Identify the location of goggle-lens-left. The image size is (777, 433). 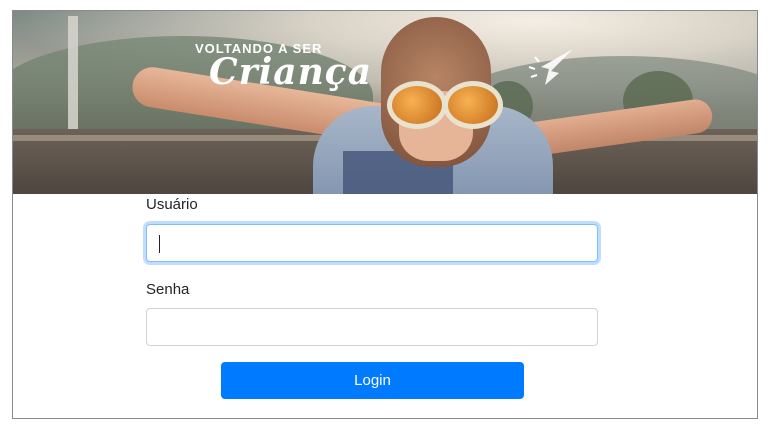
(417, 105).